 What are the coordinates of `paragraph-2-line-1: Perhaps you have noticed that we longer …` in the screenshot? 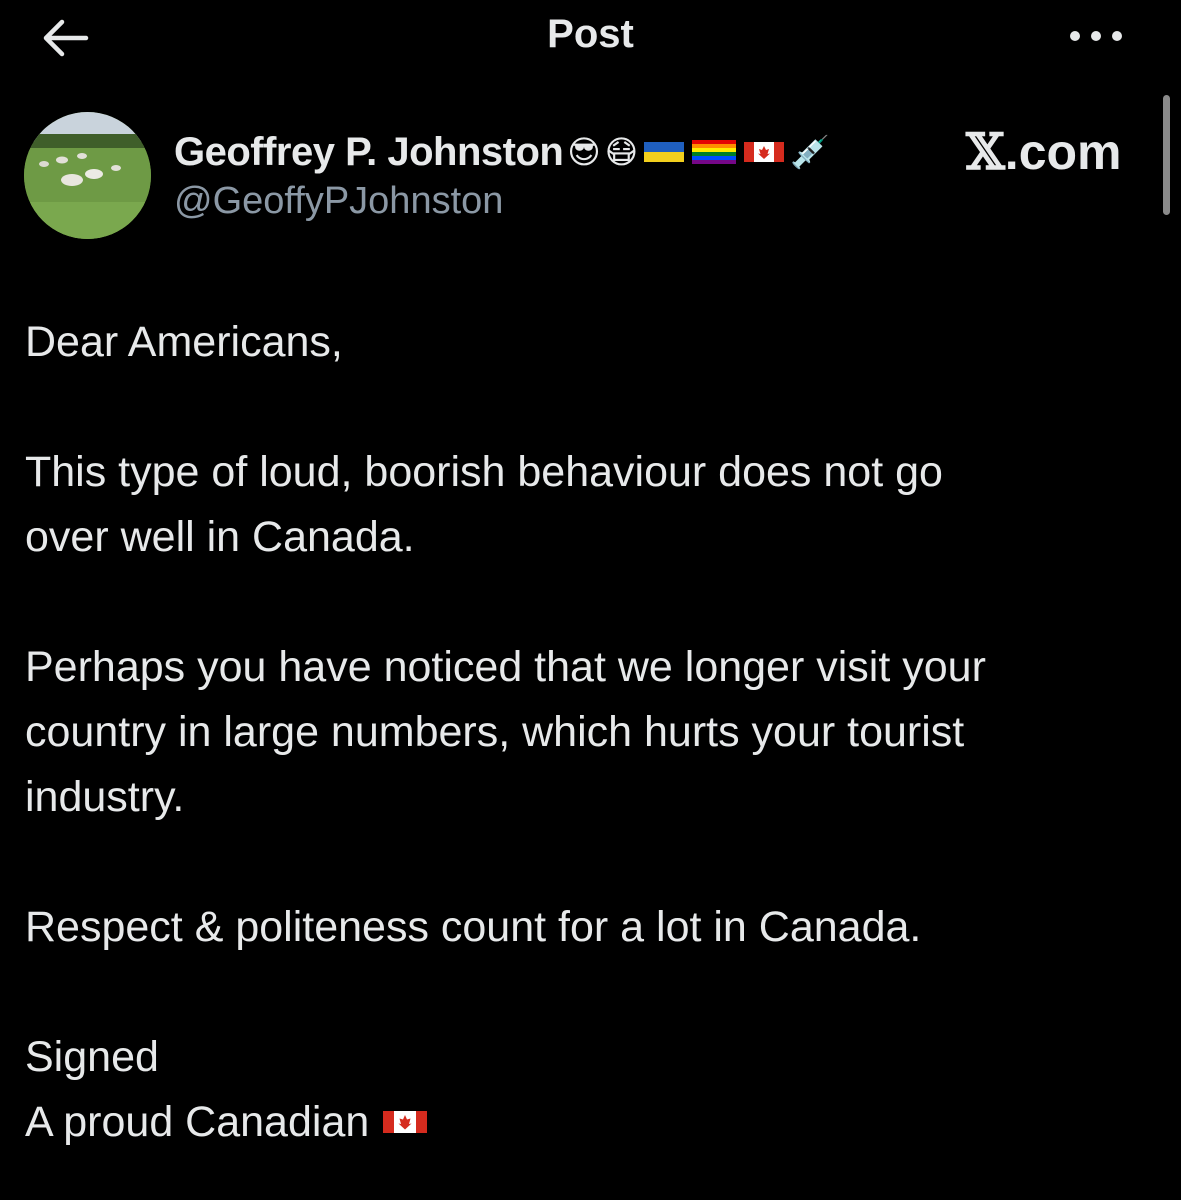 It's located at (505, 667).